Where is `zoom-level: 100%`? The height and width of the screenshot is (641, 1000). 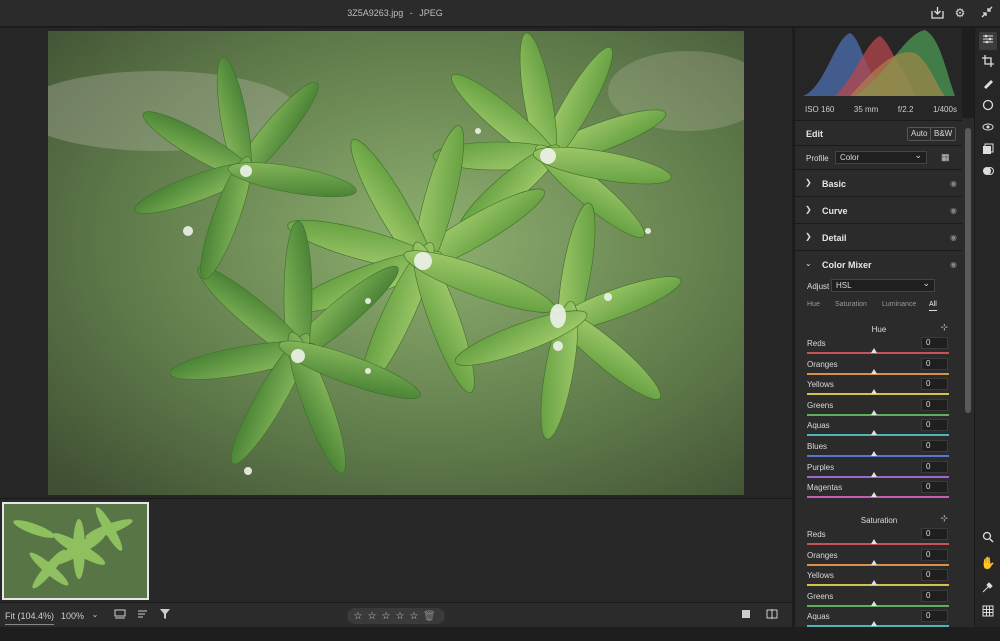 zoom-level: 100% is located at coordinates (72, 616).